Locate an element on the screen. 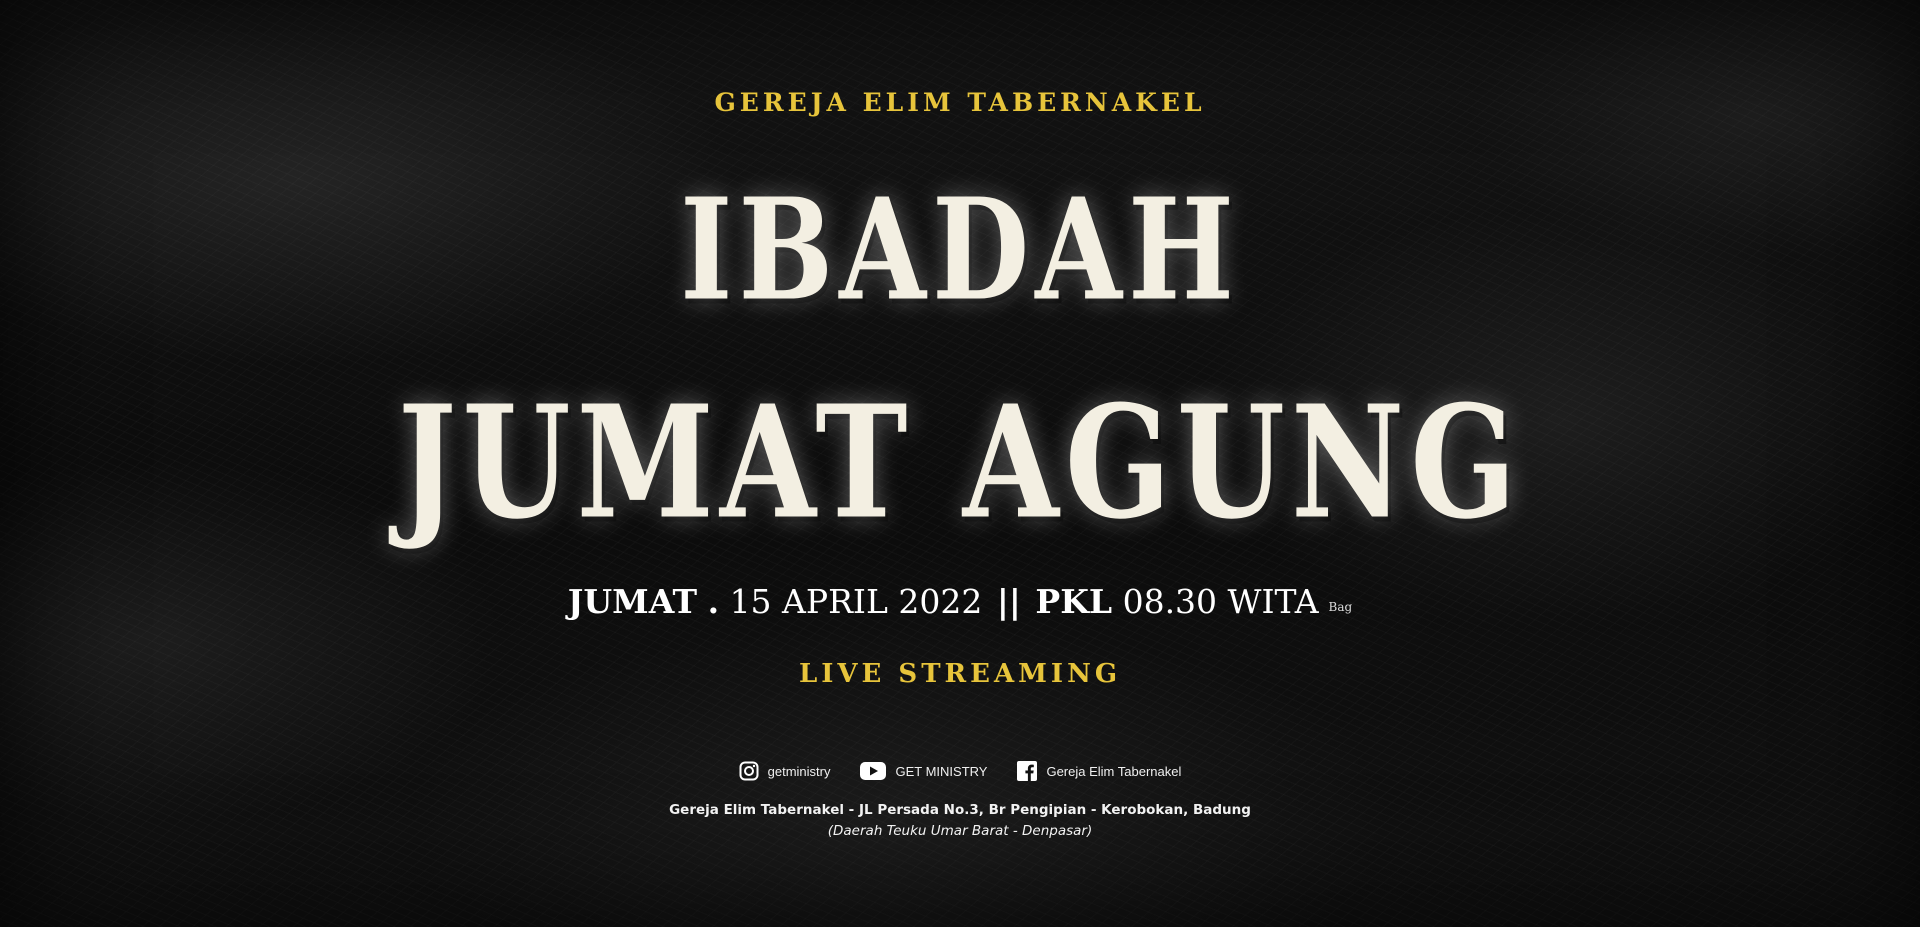  social-instagram-label: getministry is located at coordinates (799, 771).